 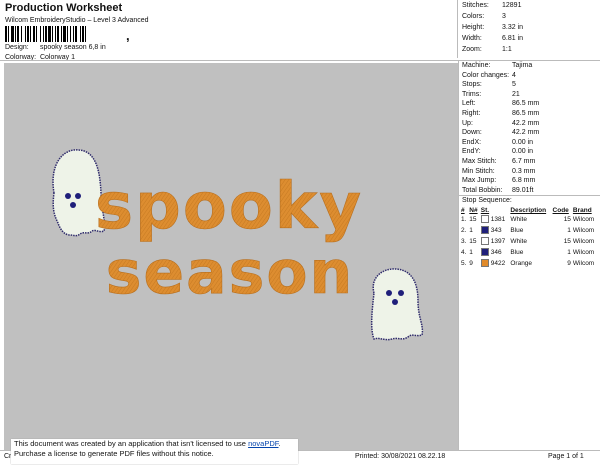 What do you see at coordinates (526, 113) in the screenshot?
I see `setting-value: 86.5 mm` at bounding box center [526, 113].